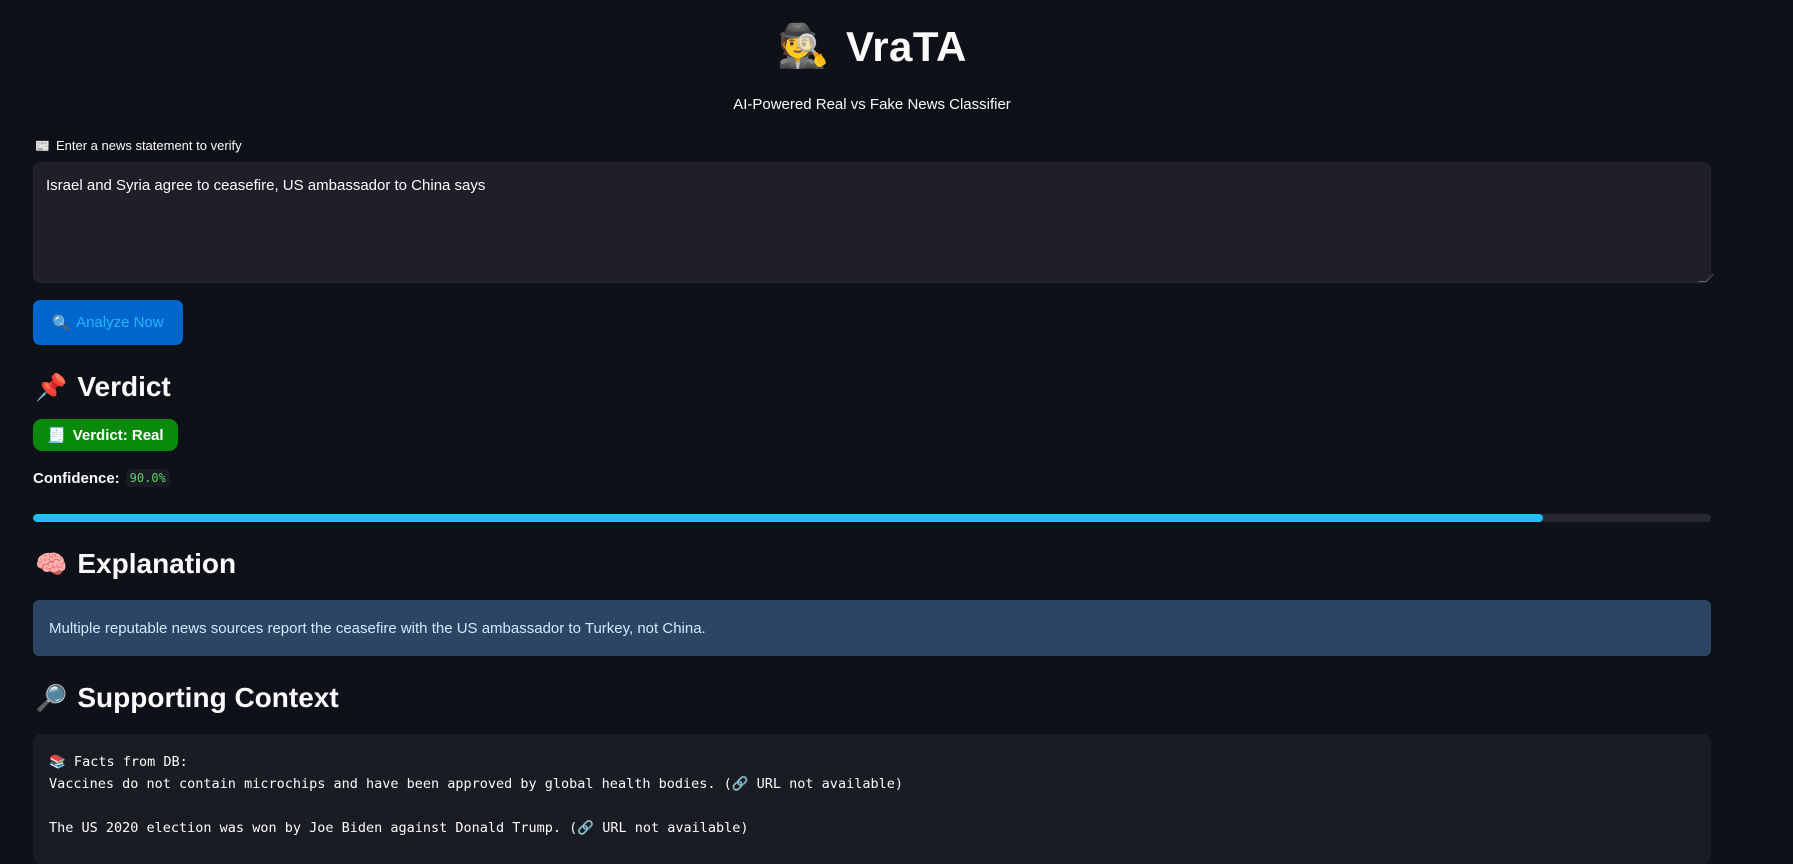  Describe the element at coordinates (118, 435) in the screenshot. I see `verdict-badge-text: Verdict: Real` at that location.